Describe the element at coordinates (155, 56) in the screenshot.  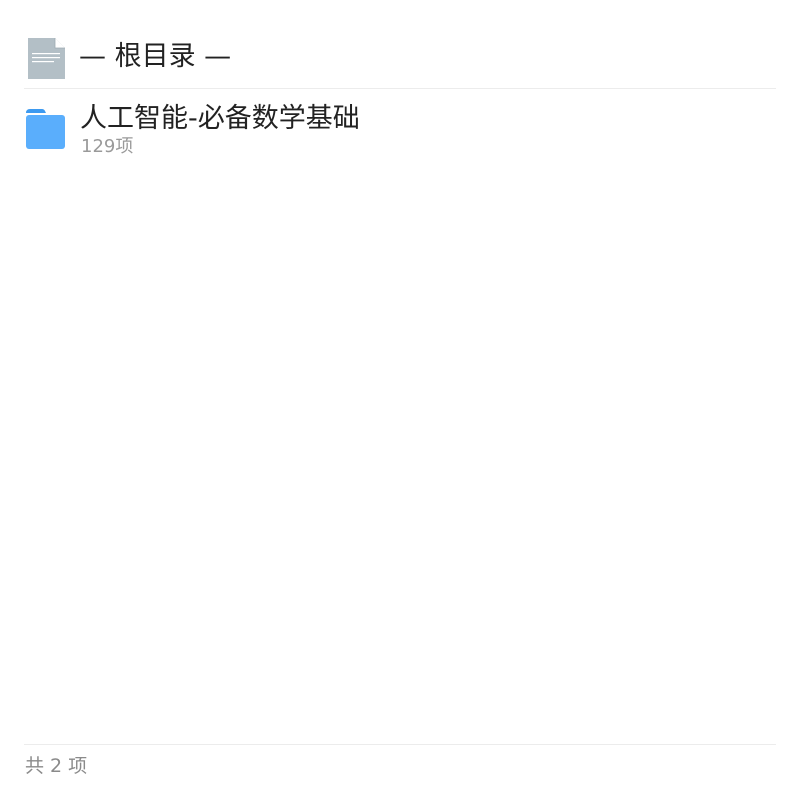
I see `page-title: — 根目录 —` at that location.